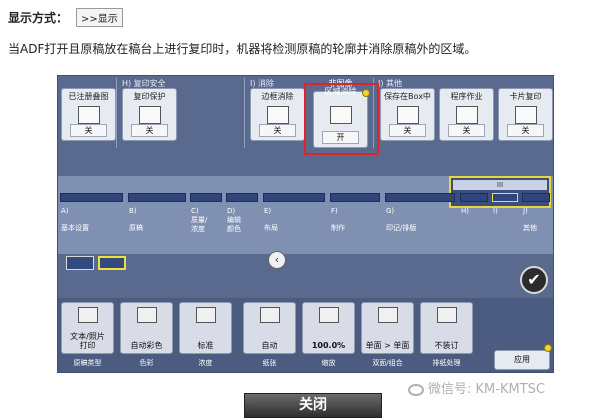 The width and height of the screenshot is (604, 420). Describe the element at coordinates (465, 211) in the screenshot. I see `tab-letter: H)` at that location.